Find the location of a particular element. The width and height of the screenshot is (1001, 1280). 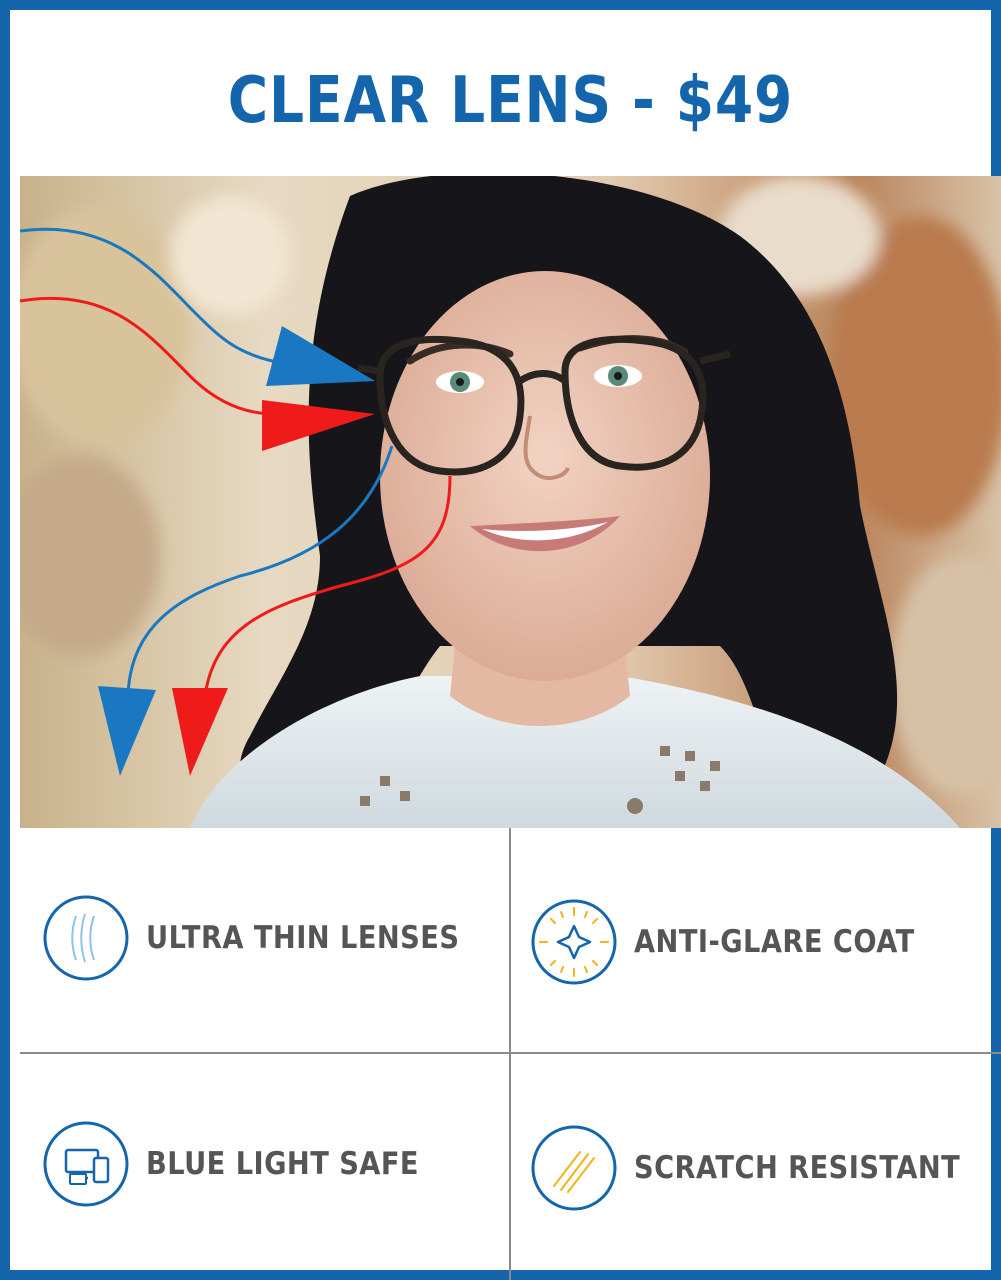

page-title: CLEAR LENS - $49 is located at coordinates (510, 101).